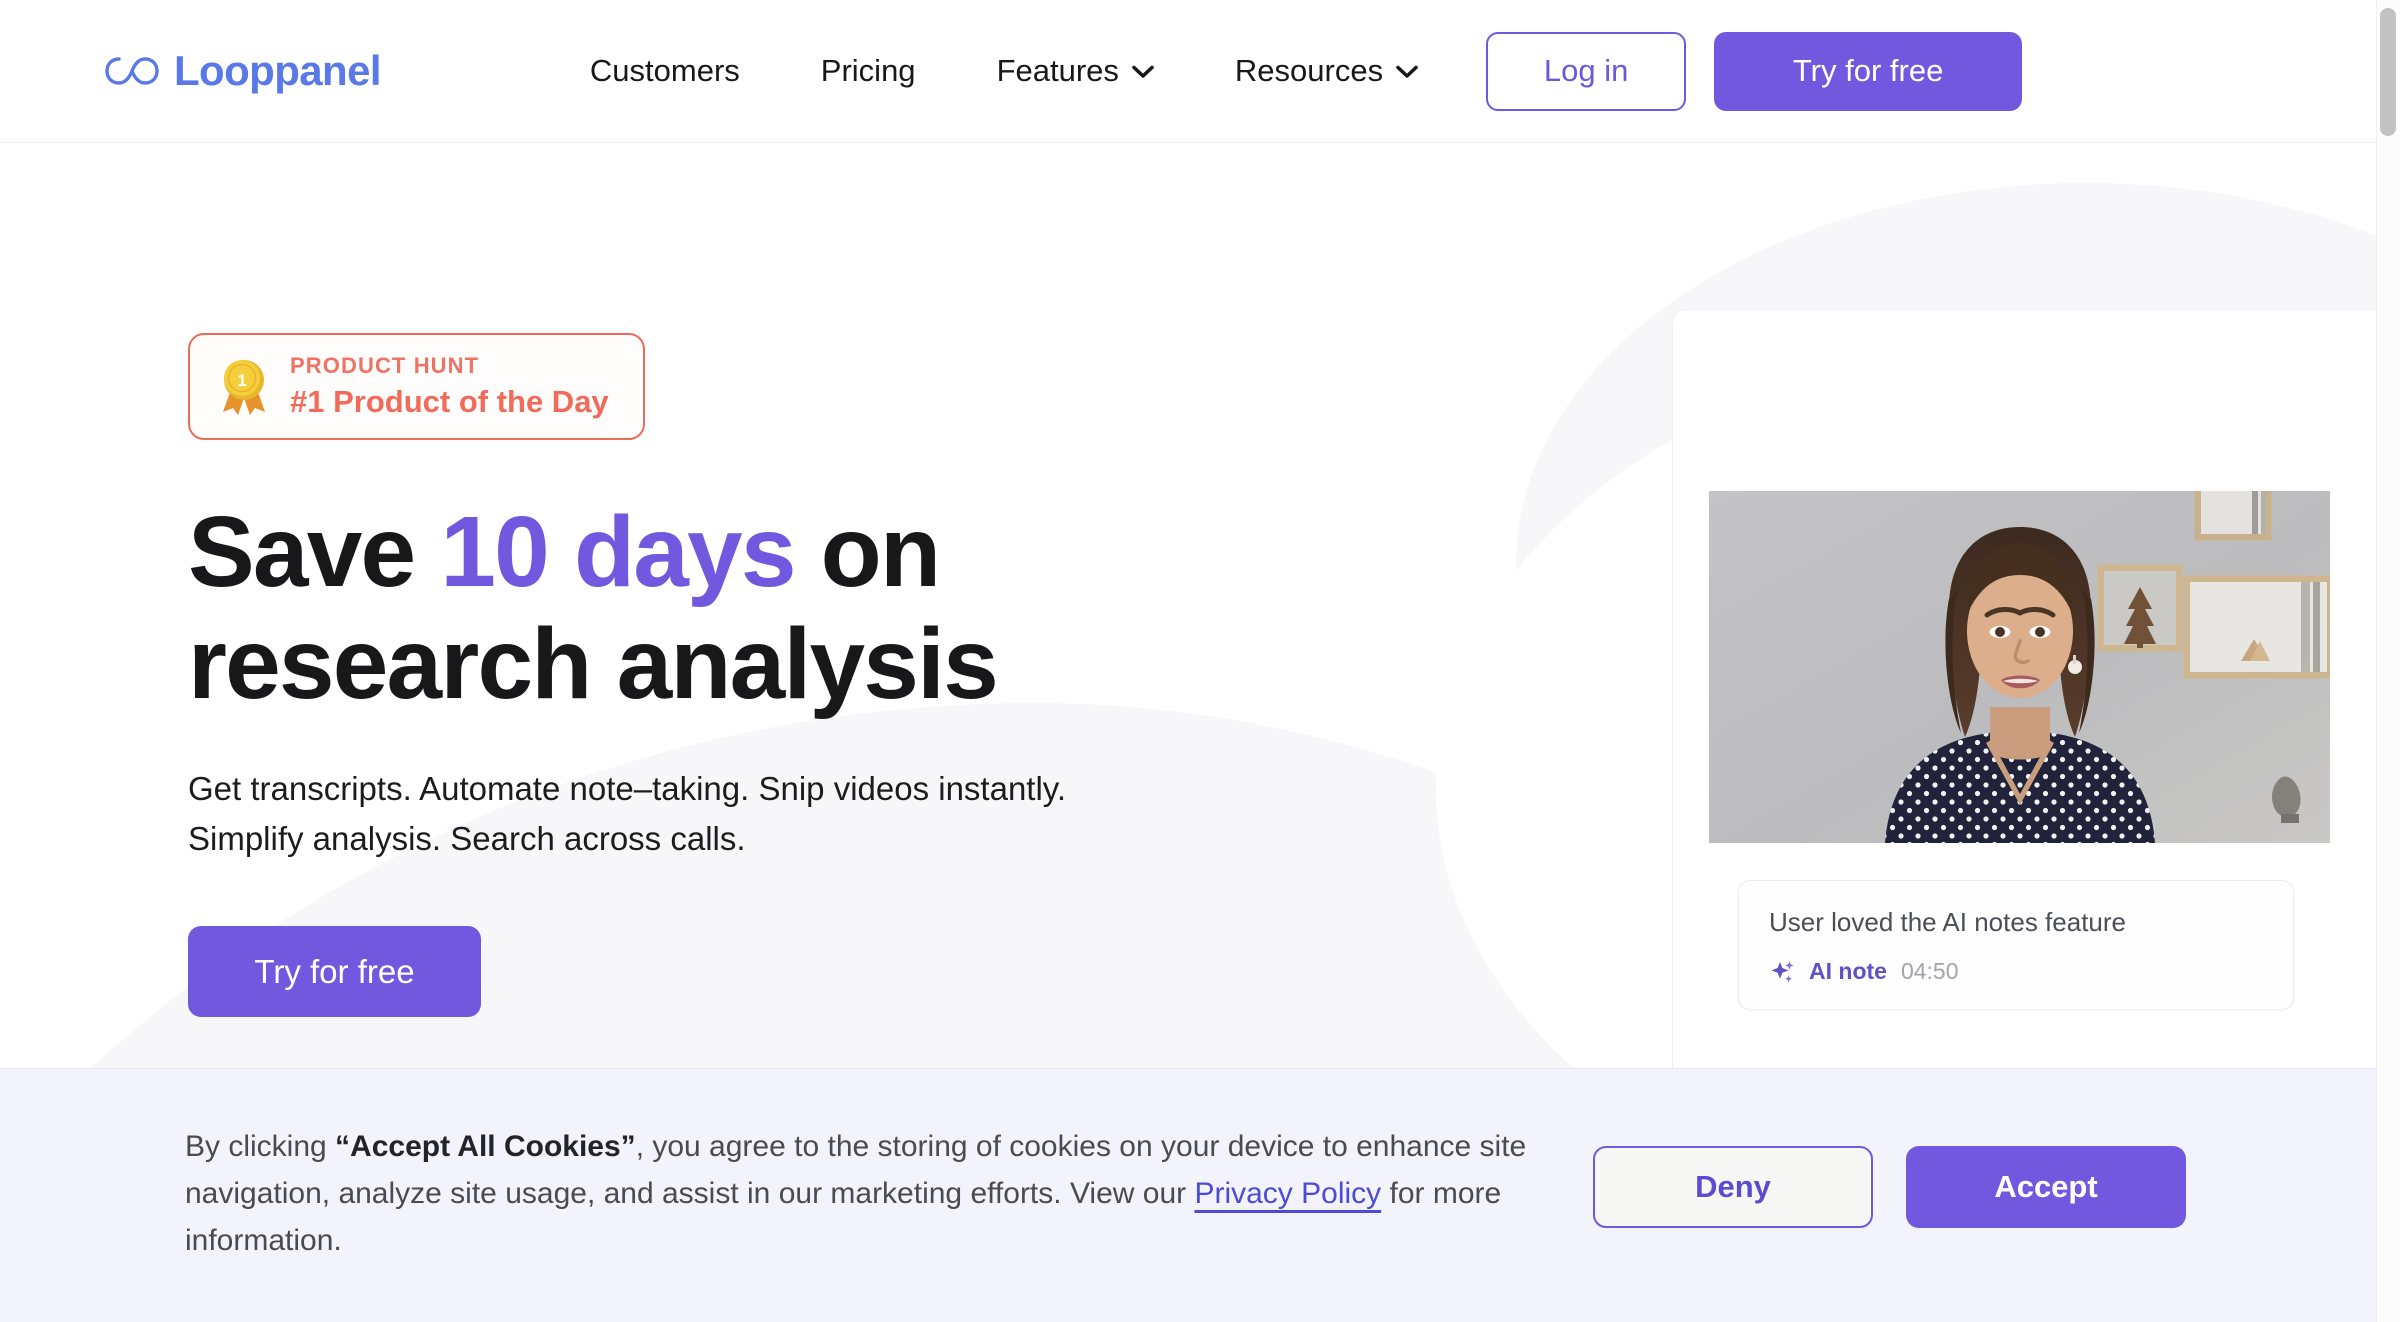 The image size is (2400, 1322). What do you see at coordinates (1848, 971) in the screenshot?
I see `ai-note-label: AI note` at bounding box center [1848, 971].